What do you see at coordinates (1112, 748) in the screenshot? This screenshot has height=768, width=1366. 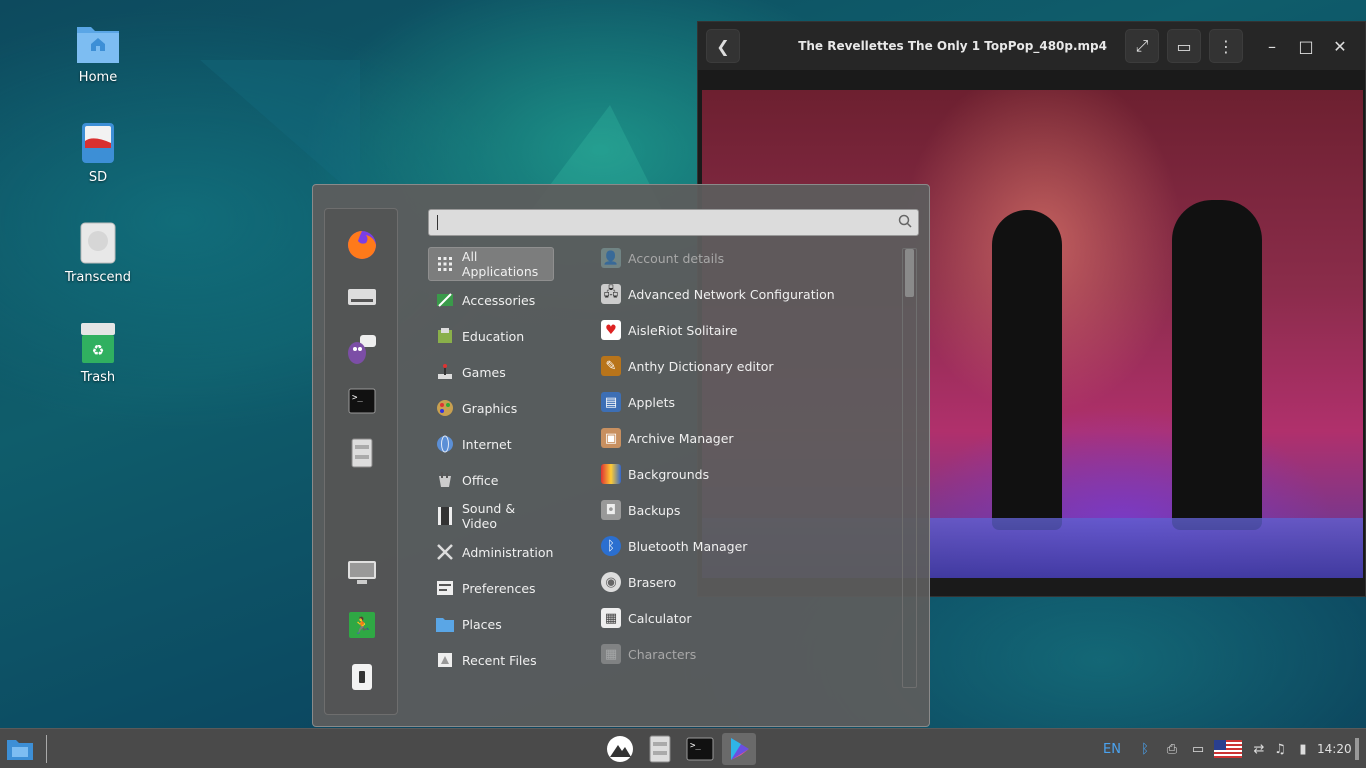 I see `keyboard-layout-indicator: EN` at bounding box center [1112, 748].